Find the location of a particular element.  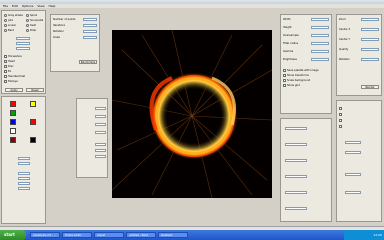

menu-help: Help is located at coordinates (52, 6).